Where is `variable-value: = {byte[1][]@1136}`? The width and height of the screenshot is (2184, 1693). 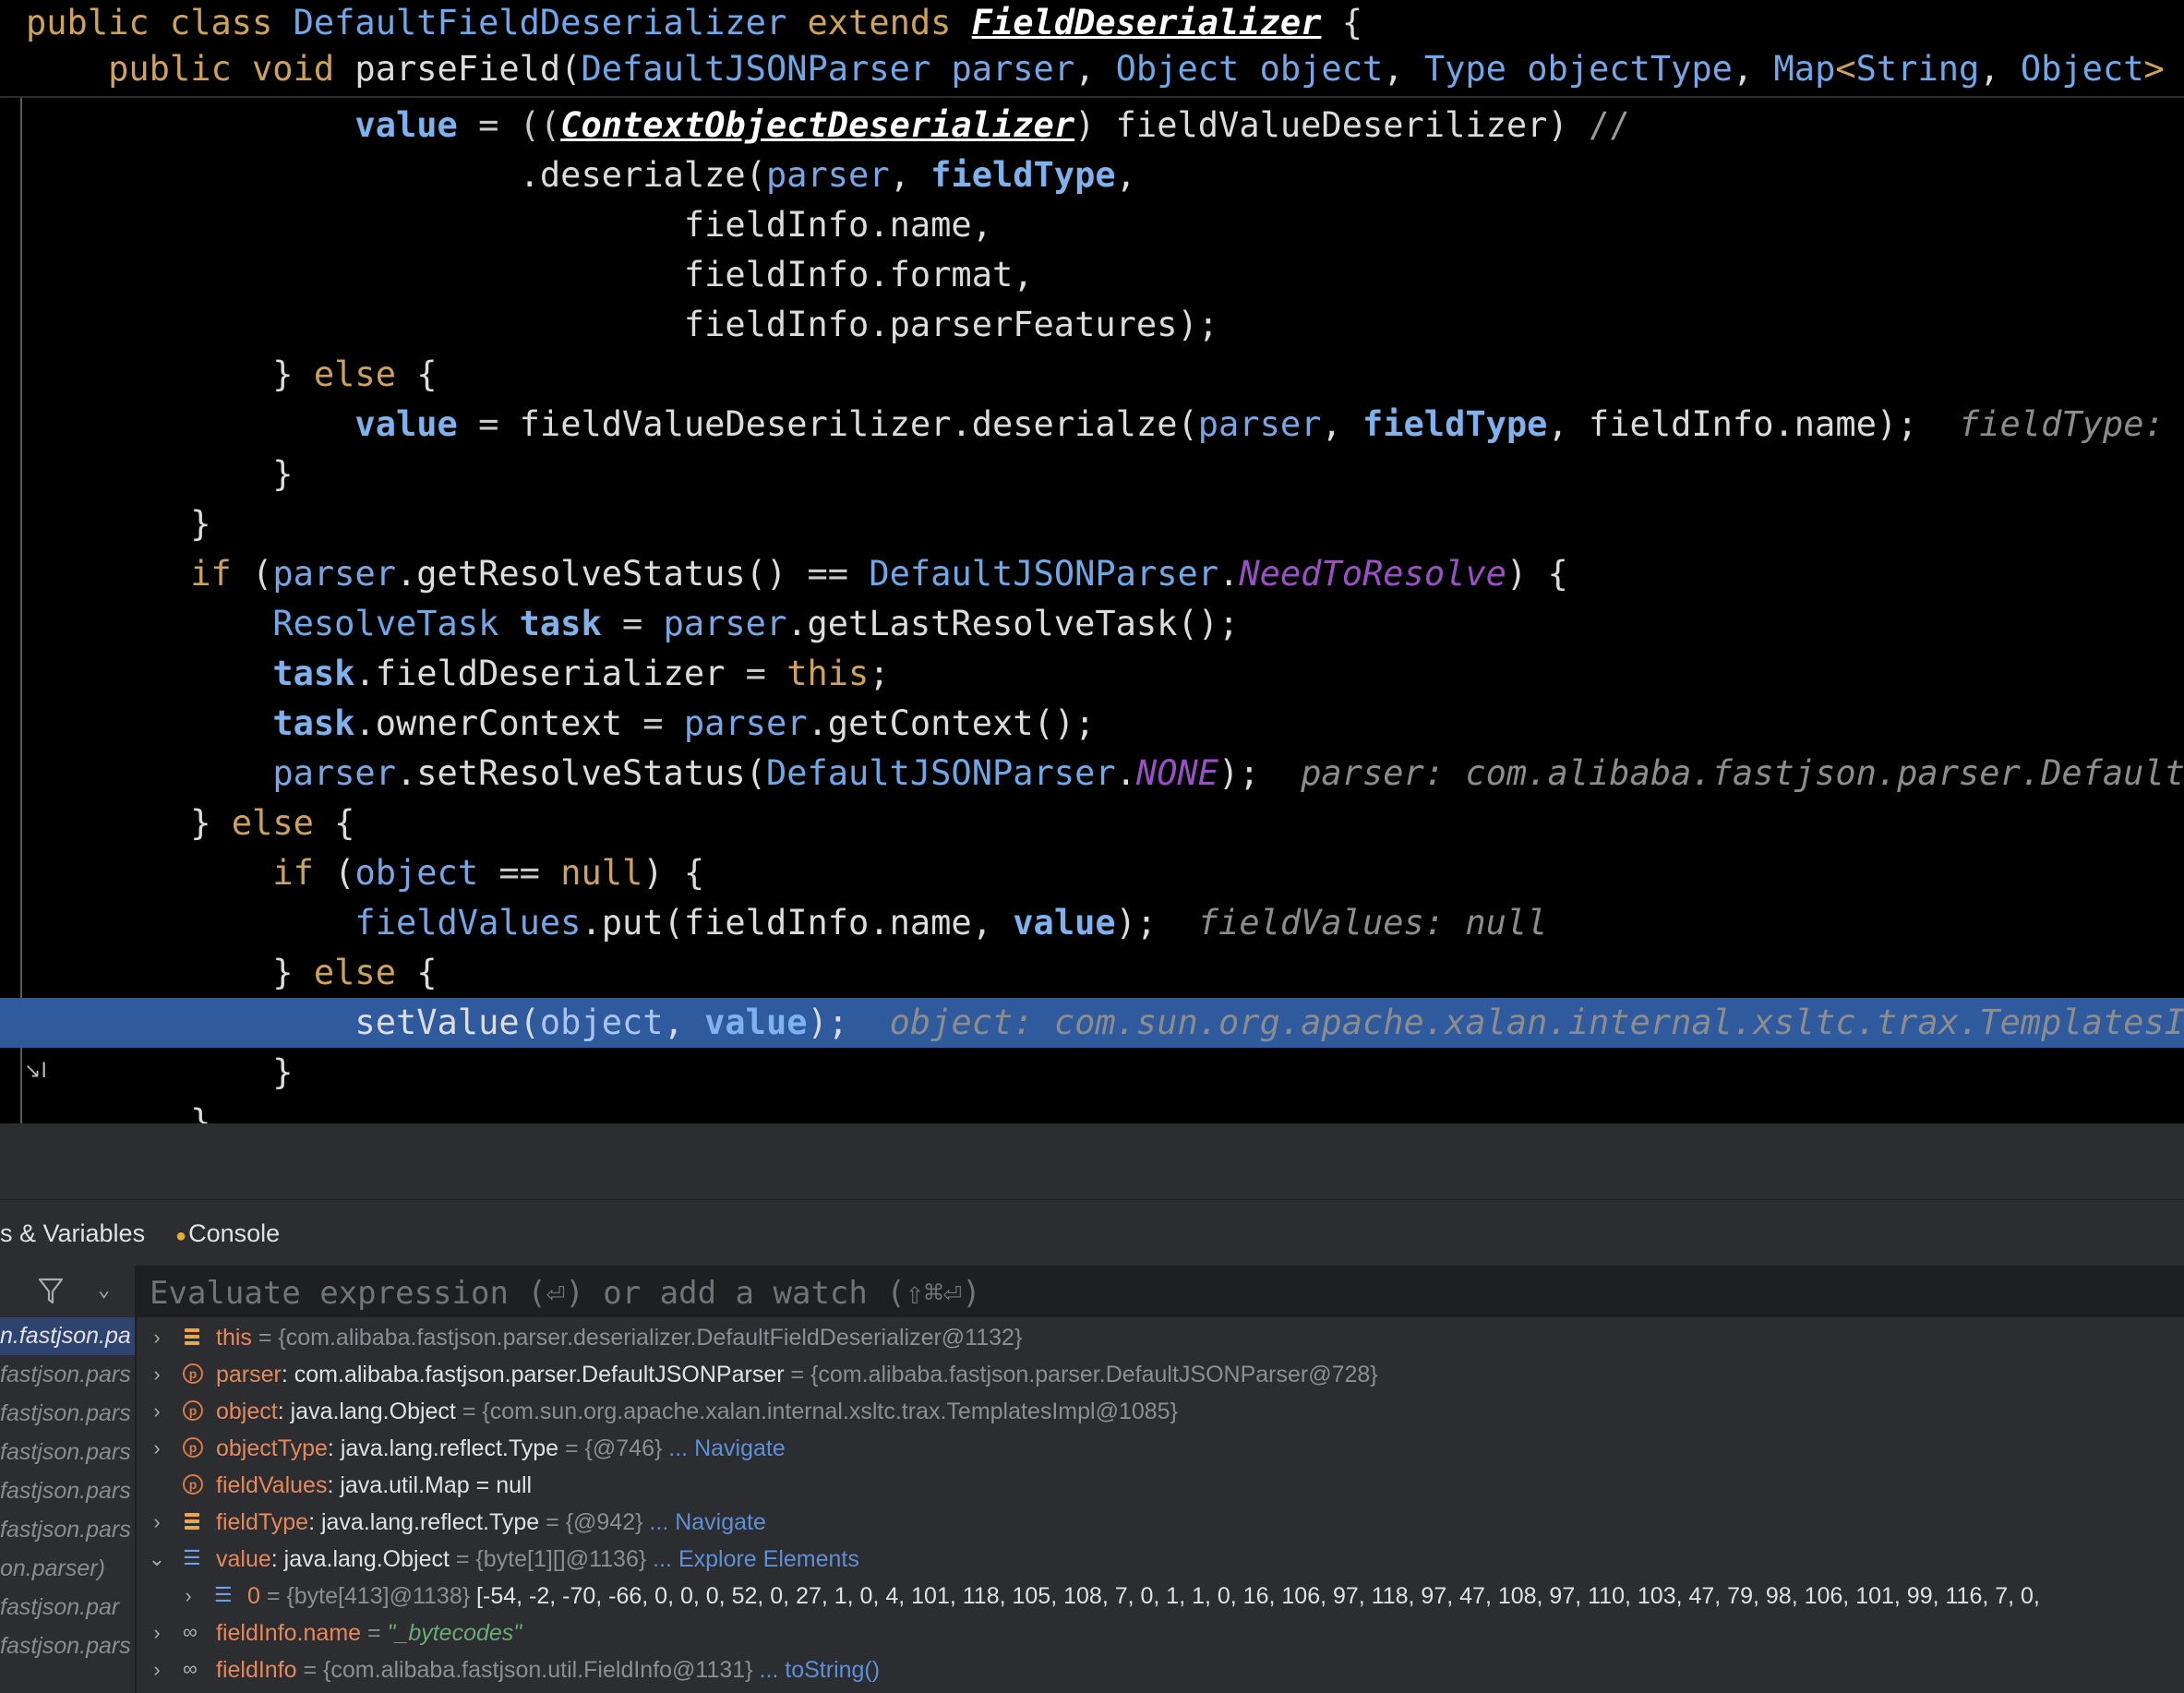
variable-value: = {byte[1][]@1136} is located at coordinates (548, 1559).